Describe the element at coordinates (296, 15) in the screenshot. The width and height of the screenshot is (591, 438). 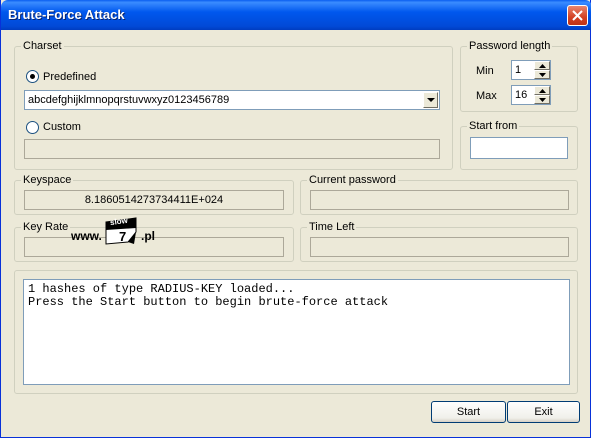
I see `title-bar: Brute-Force Attack` at that location.